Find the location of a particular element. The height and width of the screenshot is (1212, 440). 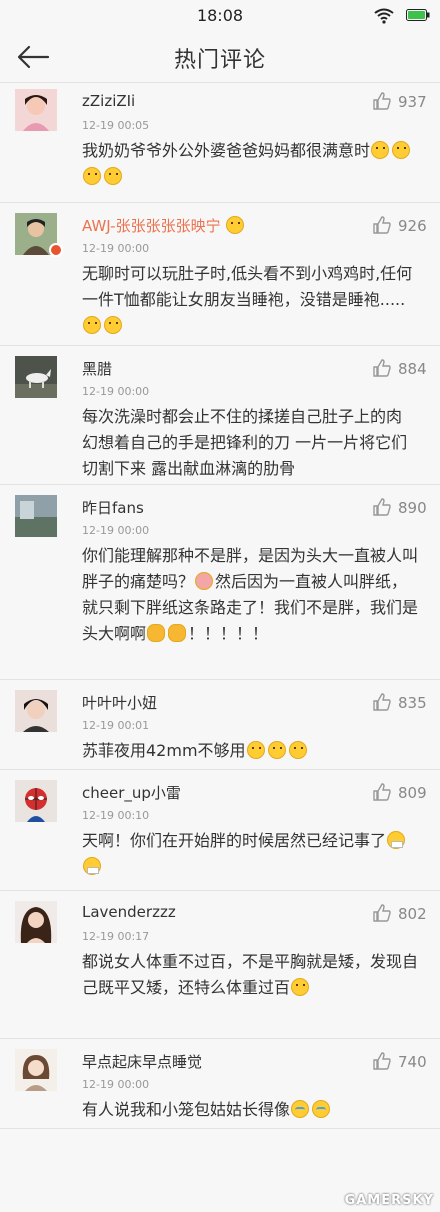

comment-item: 叶叶叶小妞 12-19 00:01 苏菲夜用42mm不够用 835 is located at coordinates (220, 725).